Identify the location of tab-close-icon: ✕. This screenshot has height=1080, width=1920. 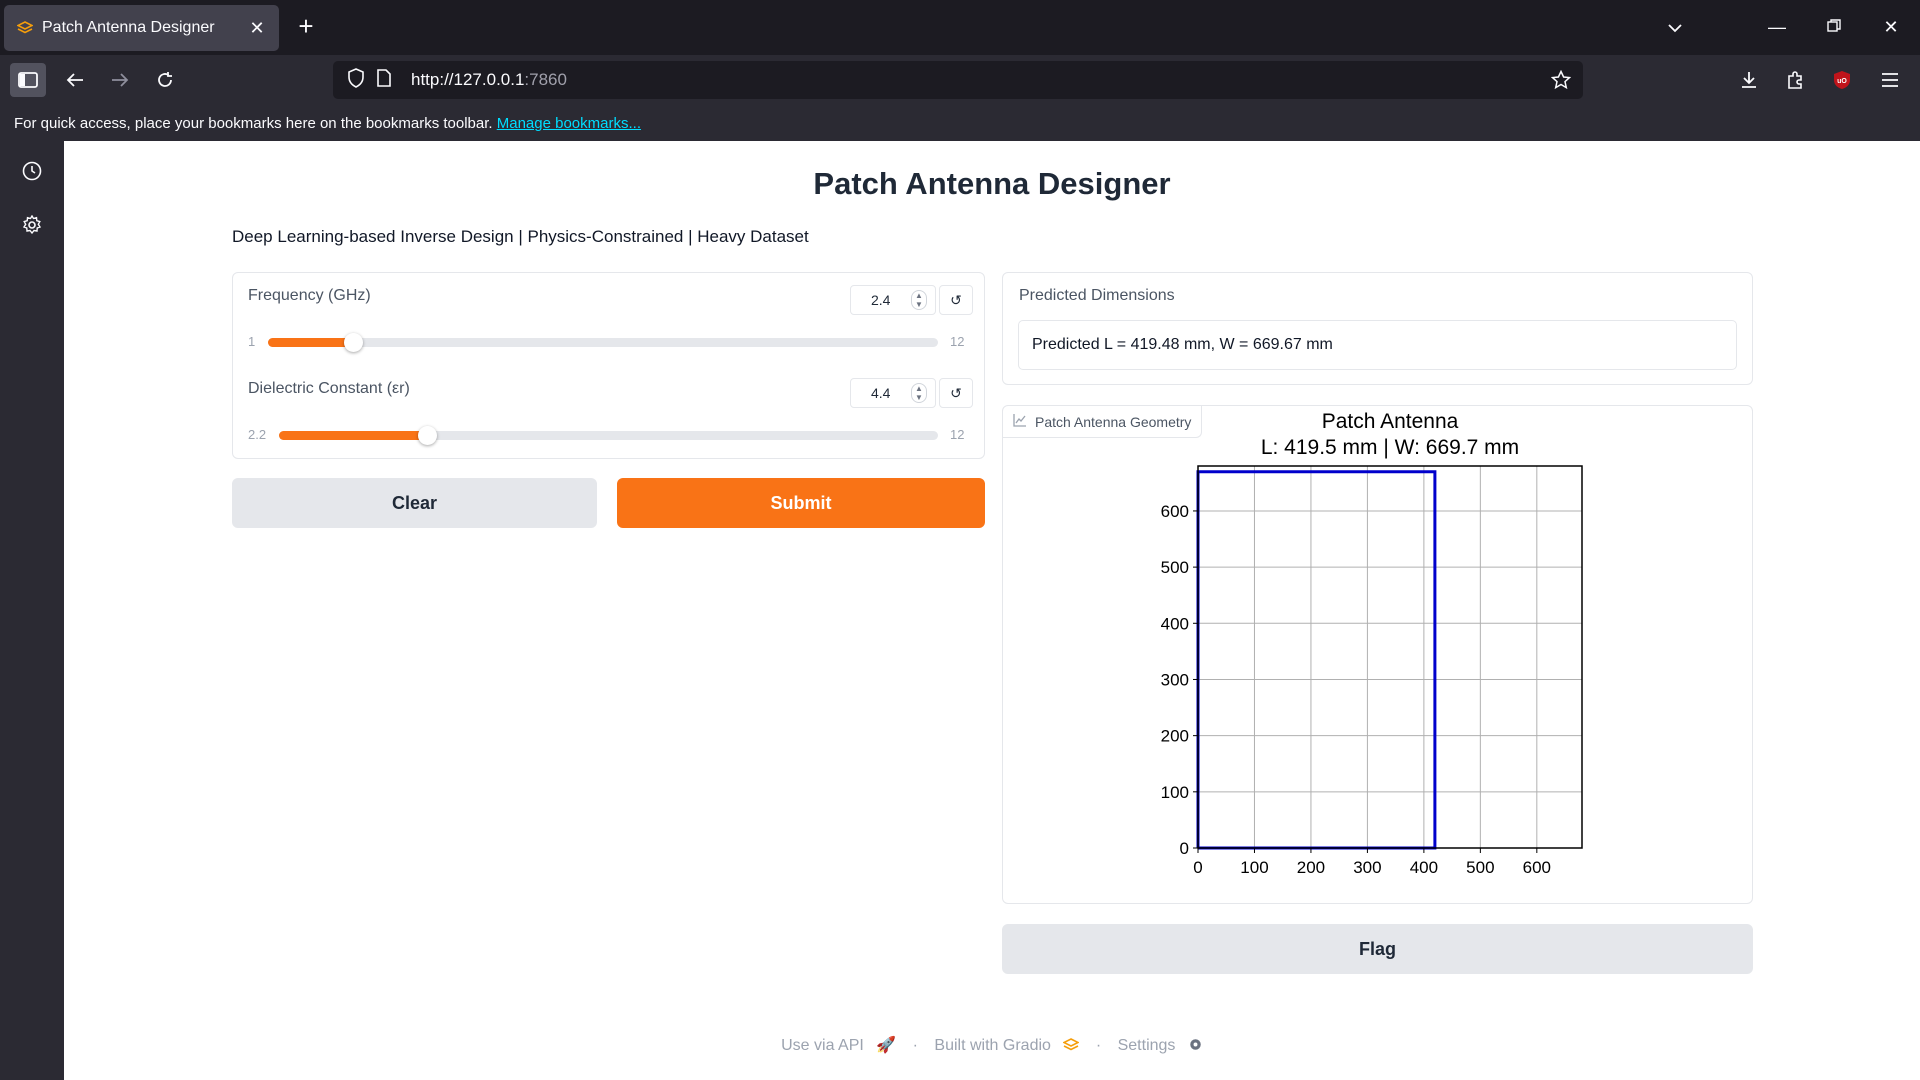
(257, 28).